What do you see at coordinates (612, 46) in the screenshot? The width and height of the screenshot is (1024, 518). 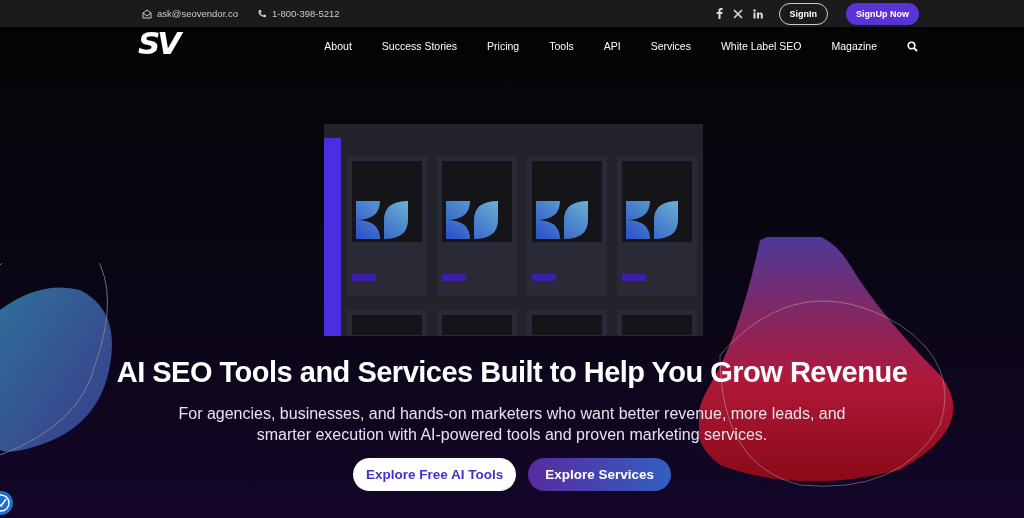 I see `nav-link: API` at bounding box center [612, 46].